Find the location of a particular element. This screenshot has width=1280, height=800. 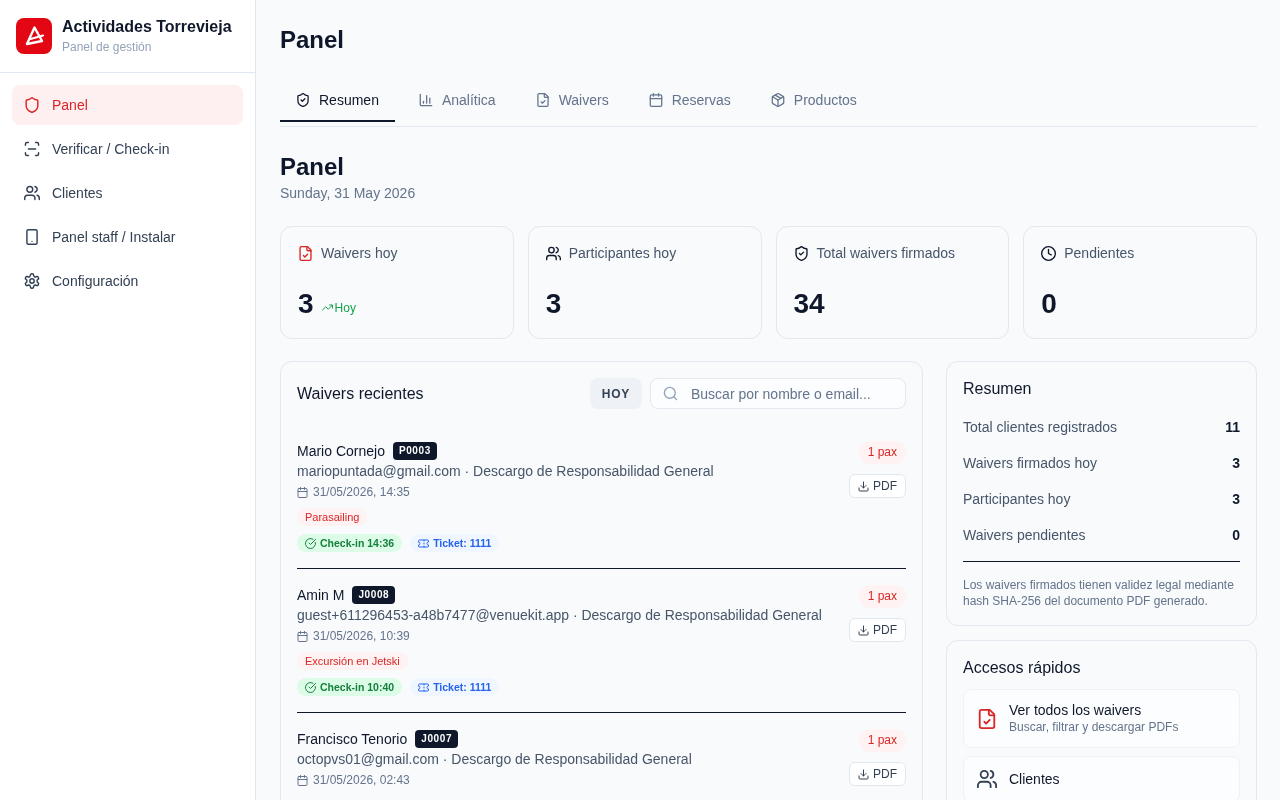

customer-name: Amin M is located at coordinates (321, 595).